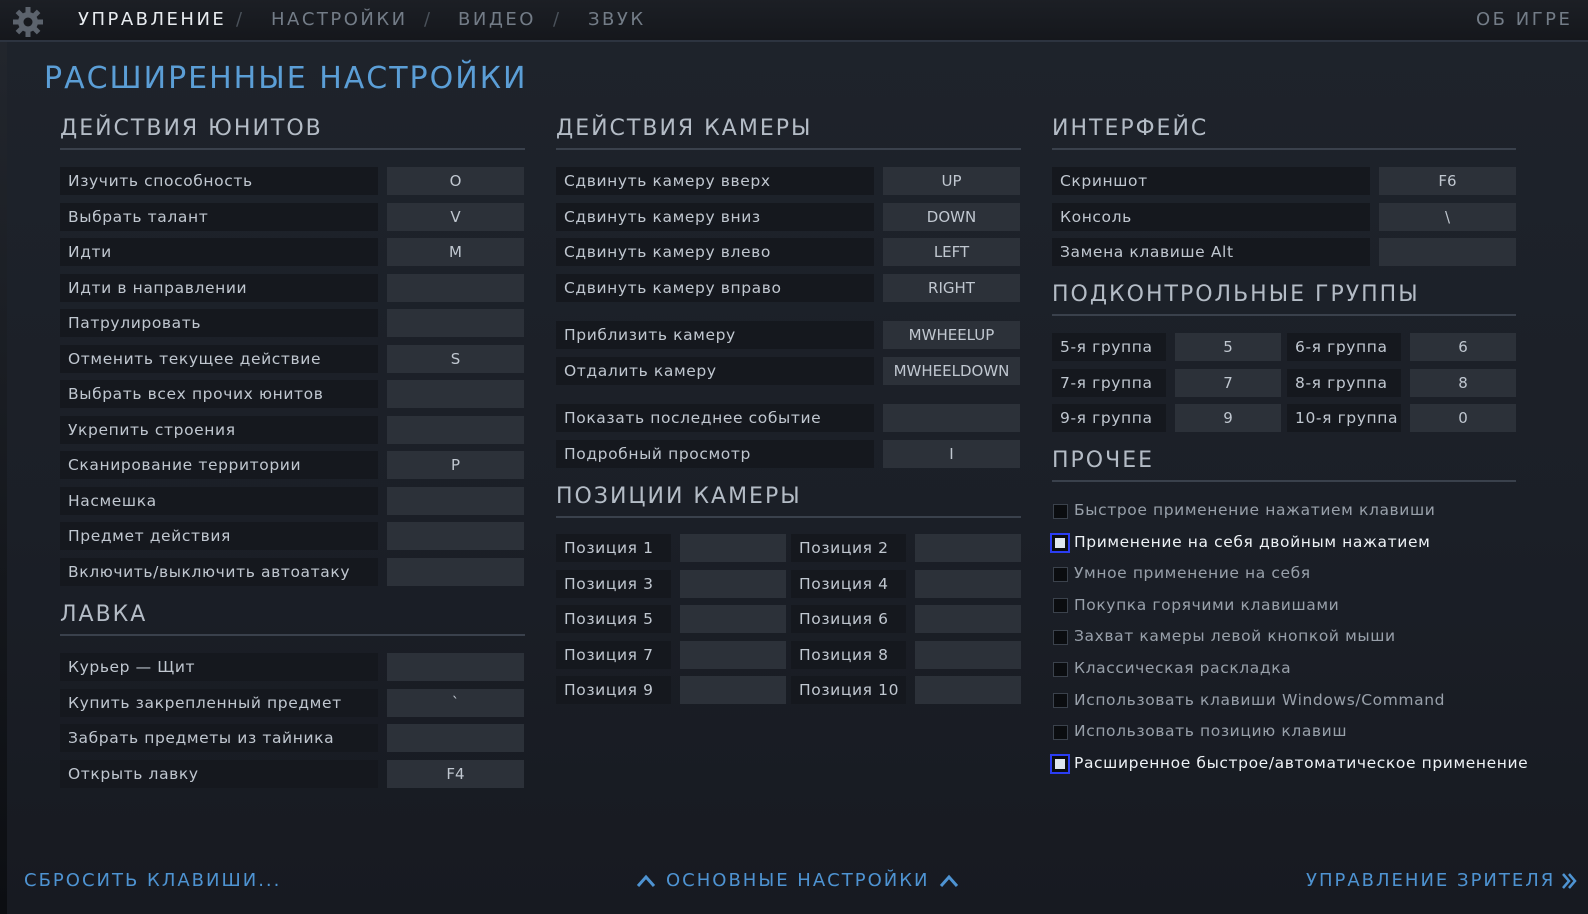 This screenshot has height=914, width=1588. What do you see at coordinates (1192, 573) in the screenshot?
I see `option-label: Умное применение на себя` at bounding box center [1192, 573].